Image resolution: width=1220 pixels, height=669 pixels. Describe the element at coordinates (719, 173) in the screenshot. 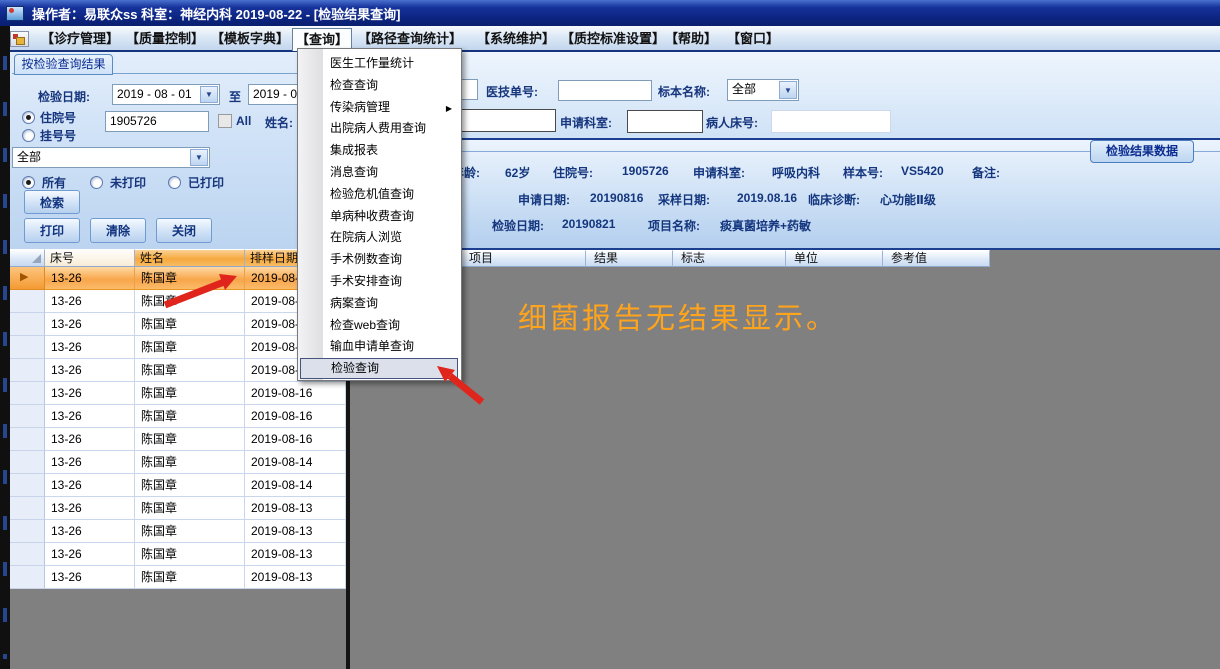

I see `patient-field-label: 申请科室:` at that location.